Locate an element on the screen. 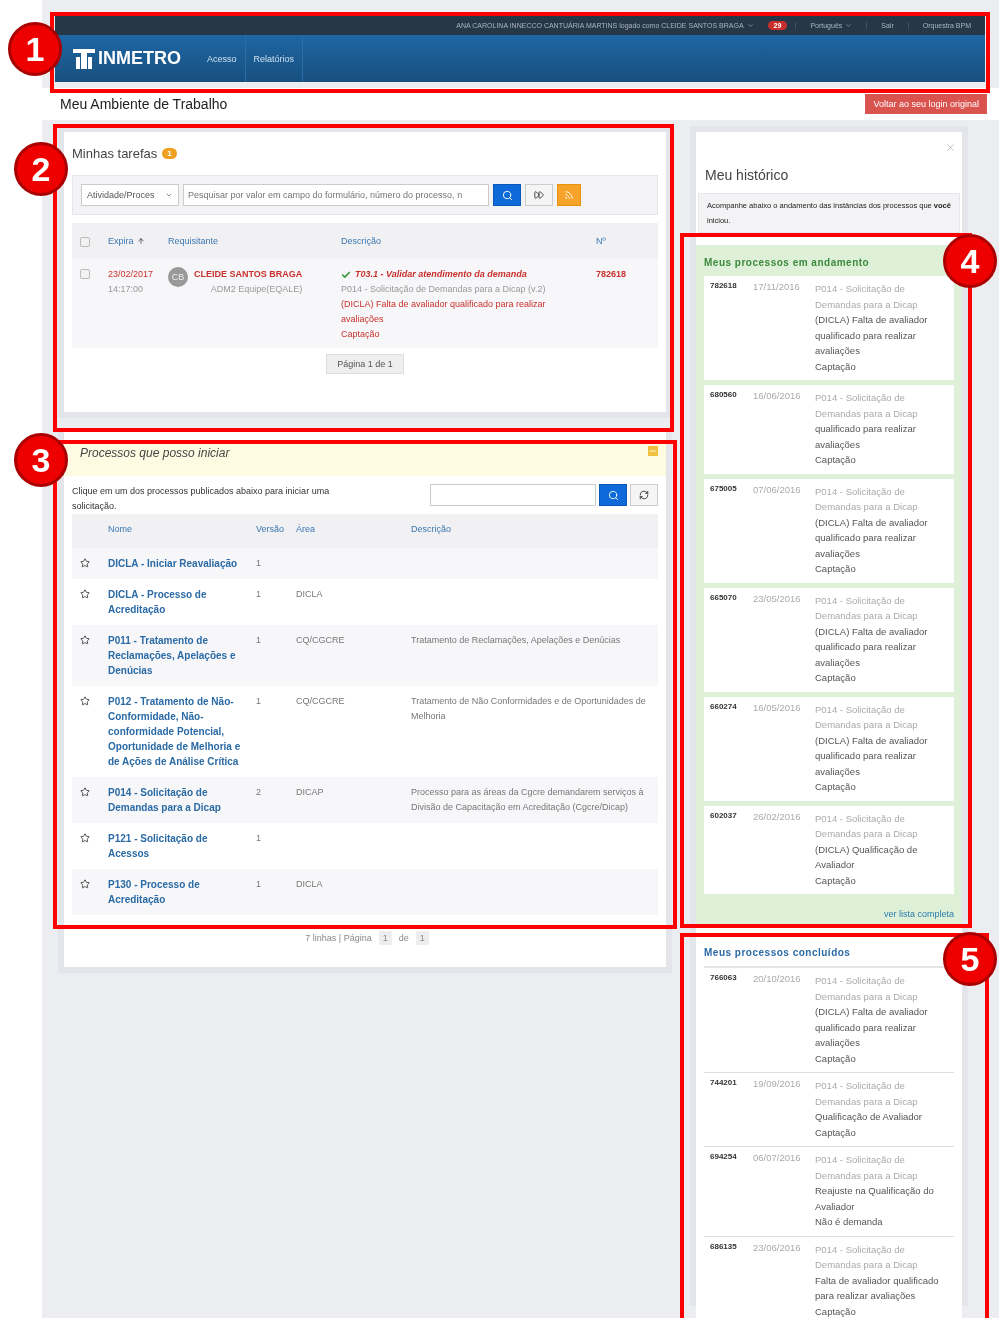 This screenshot has height=1318, width=999. column-header: Expira is located at coordinates (138, 241).